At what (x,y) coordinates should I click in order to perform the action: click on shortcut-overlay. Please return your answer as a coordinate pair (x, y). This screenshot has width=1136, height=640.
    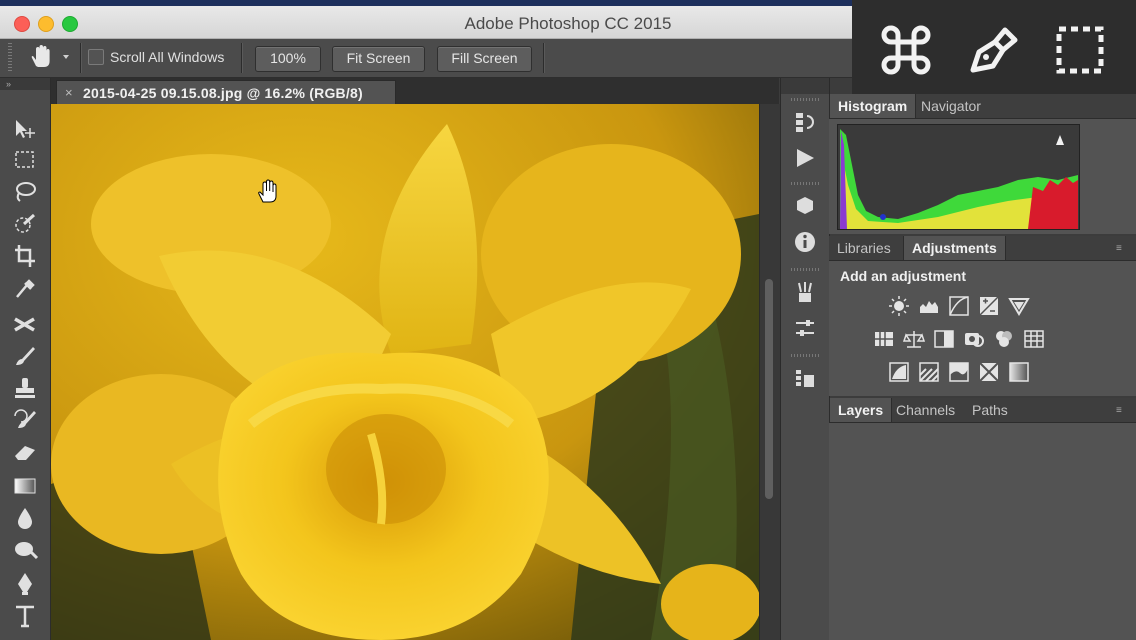
    Looking at the image, I should click on (994, 50).